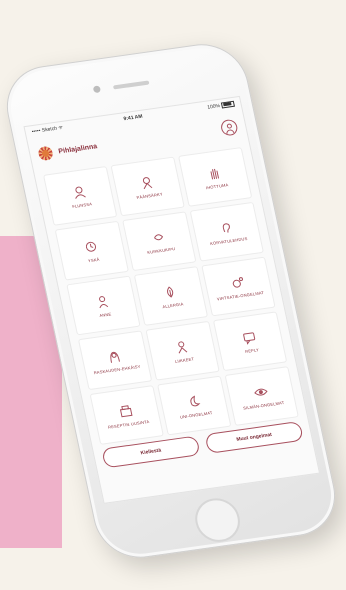 The height and width of the screenshot is (590, 346). Describe the element at coordinates (161, 250) in the screenshot. I see `symptom-tile-label: KURKKUKIPU` at that location.